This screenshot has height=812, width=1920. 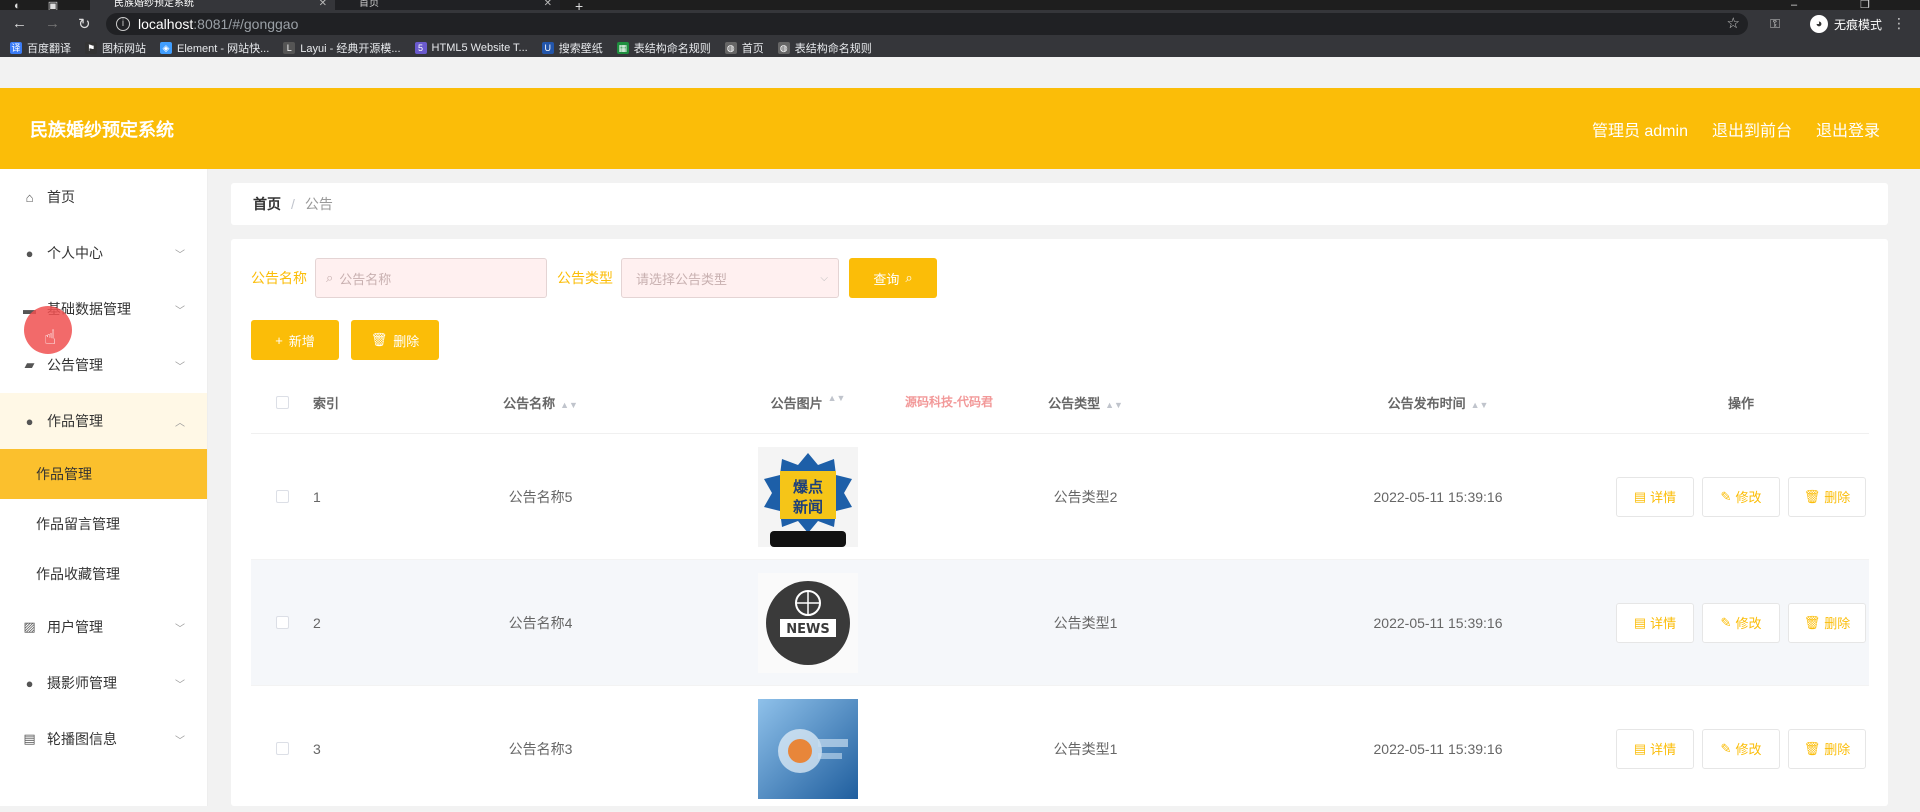 What do you see at coordinates (585, 278) in the screenshot?
I see `type-filter-label: 公告类型` at bounding box center [585, 278].